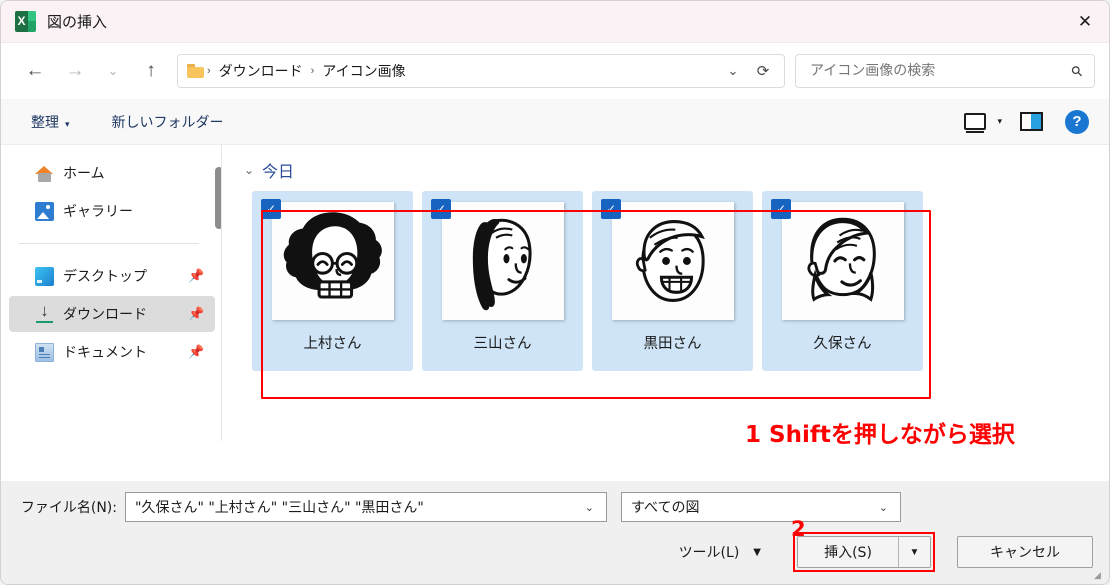  What do you see at coordinates (84, 174) in the screenshot?
I see `sidebar-item-label: ホーム` at bounding box center [84, 174].